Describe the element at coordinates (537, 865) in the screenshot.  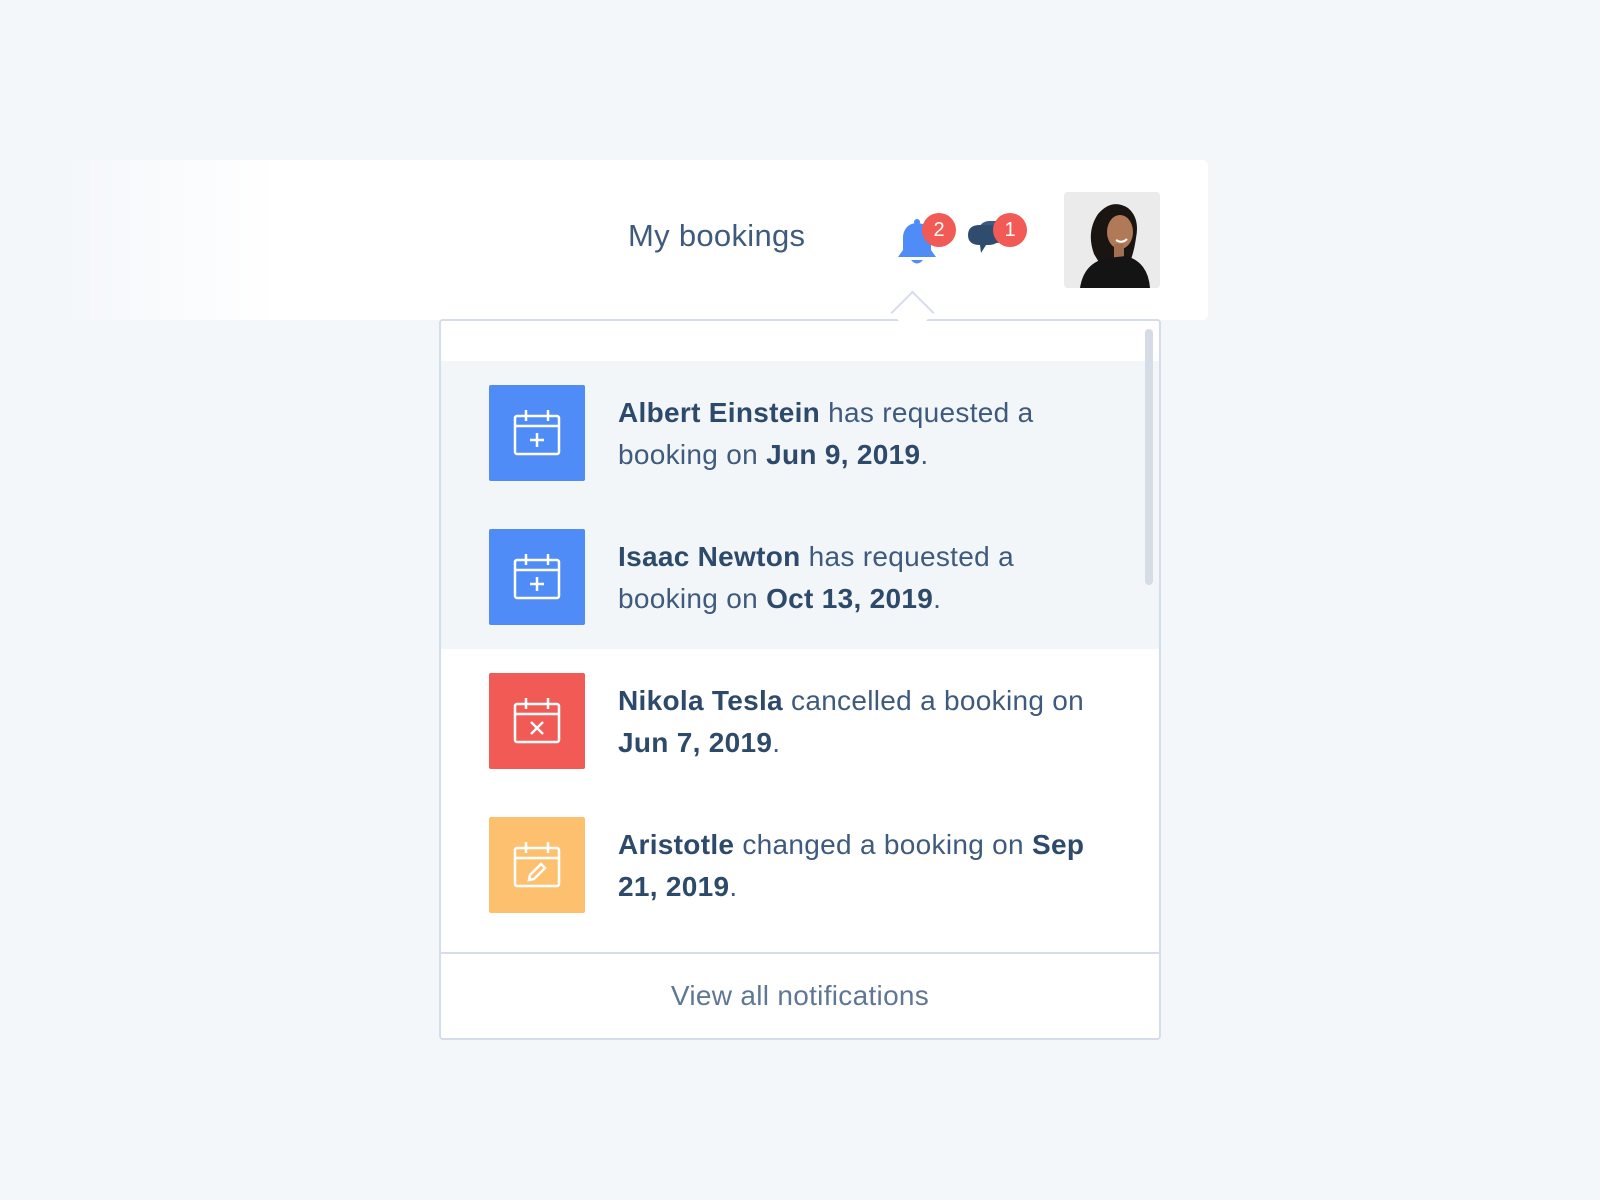
I see `calendar-edit-icon` at that location.